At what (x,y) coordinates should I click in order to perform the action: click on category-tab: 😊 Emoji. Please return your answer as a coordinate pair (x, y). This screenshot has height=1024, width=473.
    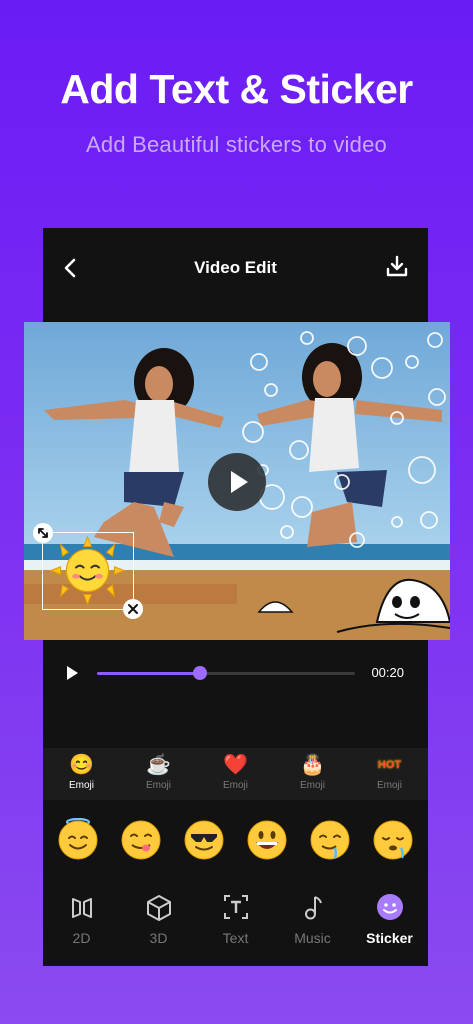
    Looking at the image, I should click on (81, 774).